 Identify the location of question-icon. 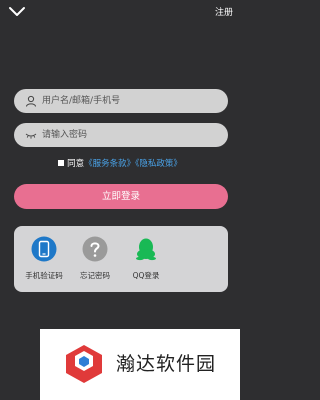
(95, 249).